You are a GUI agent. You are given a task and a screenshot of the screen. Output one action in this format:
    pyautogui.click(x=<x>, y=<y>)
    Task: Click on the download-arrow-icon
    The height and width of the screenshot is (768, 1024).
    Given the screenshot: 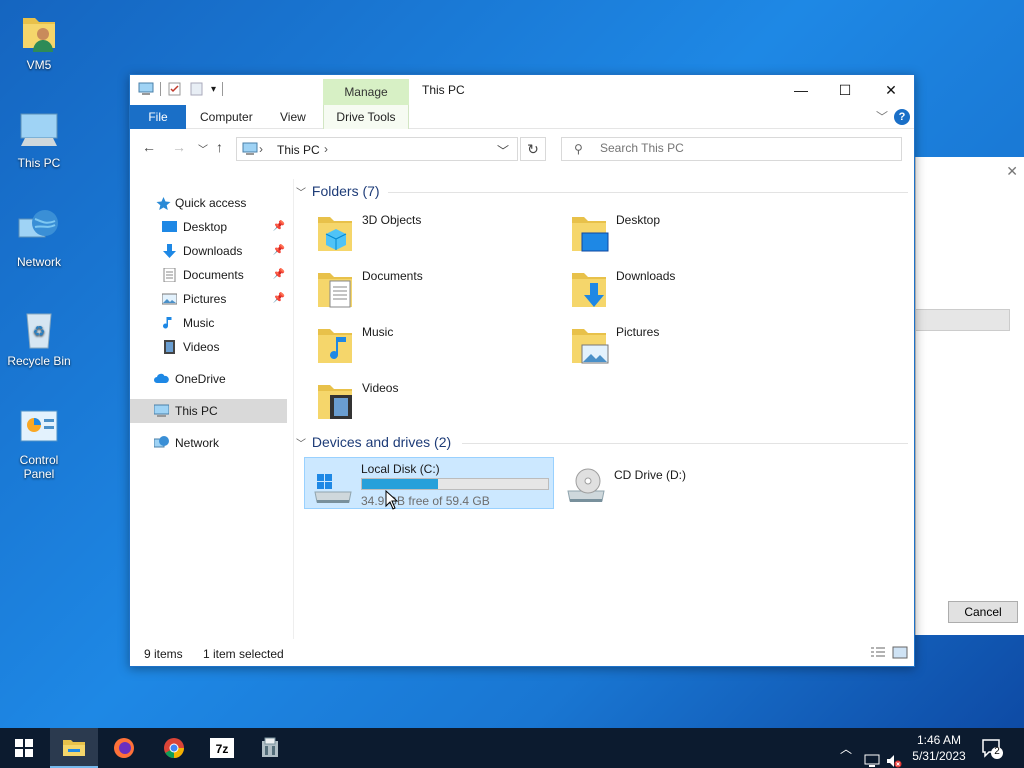 What is the action you would take?
    pyautogui.click(x=169, y=251)
    